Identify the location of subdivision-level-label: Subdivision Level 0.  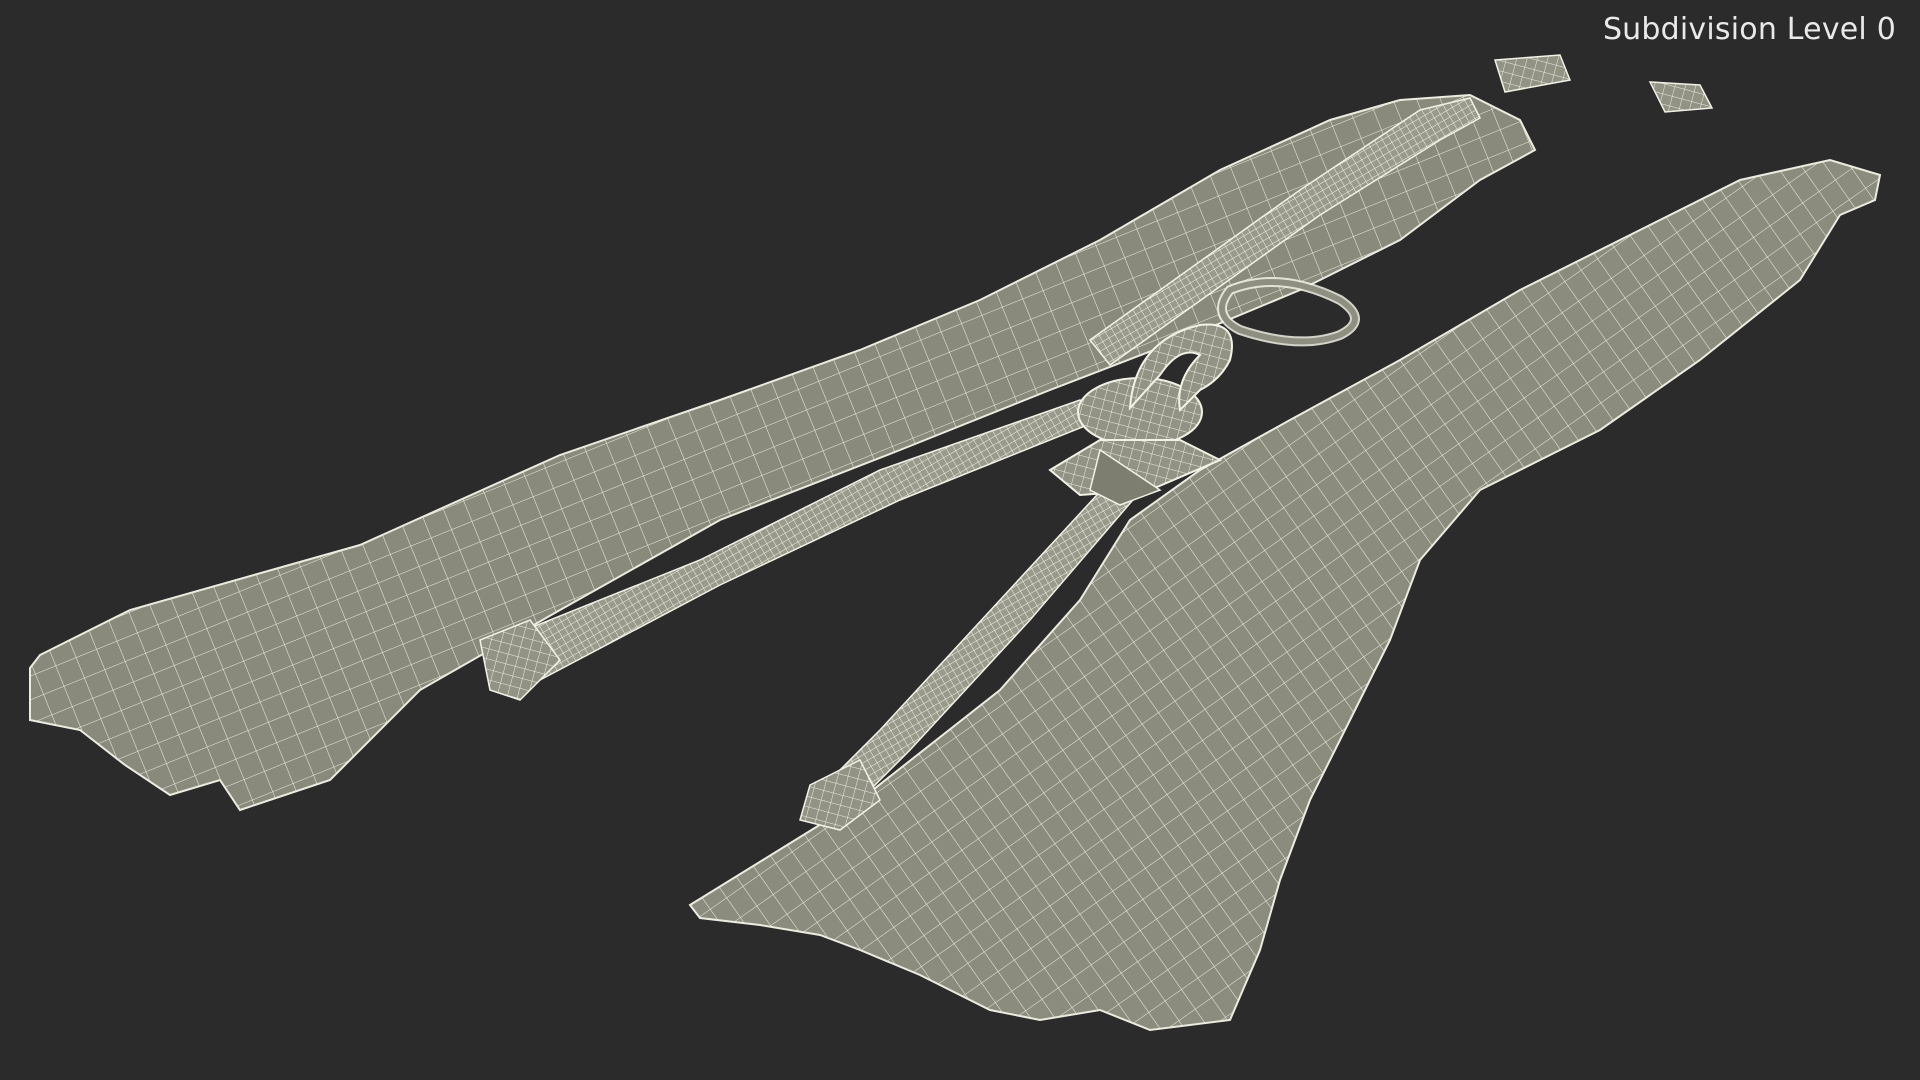
(1749, 29).